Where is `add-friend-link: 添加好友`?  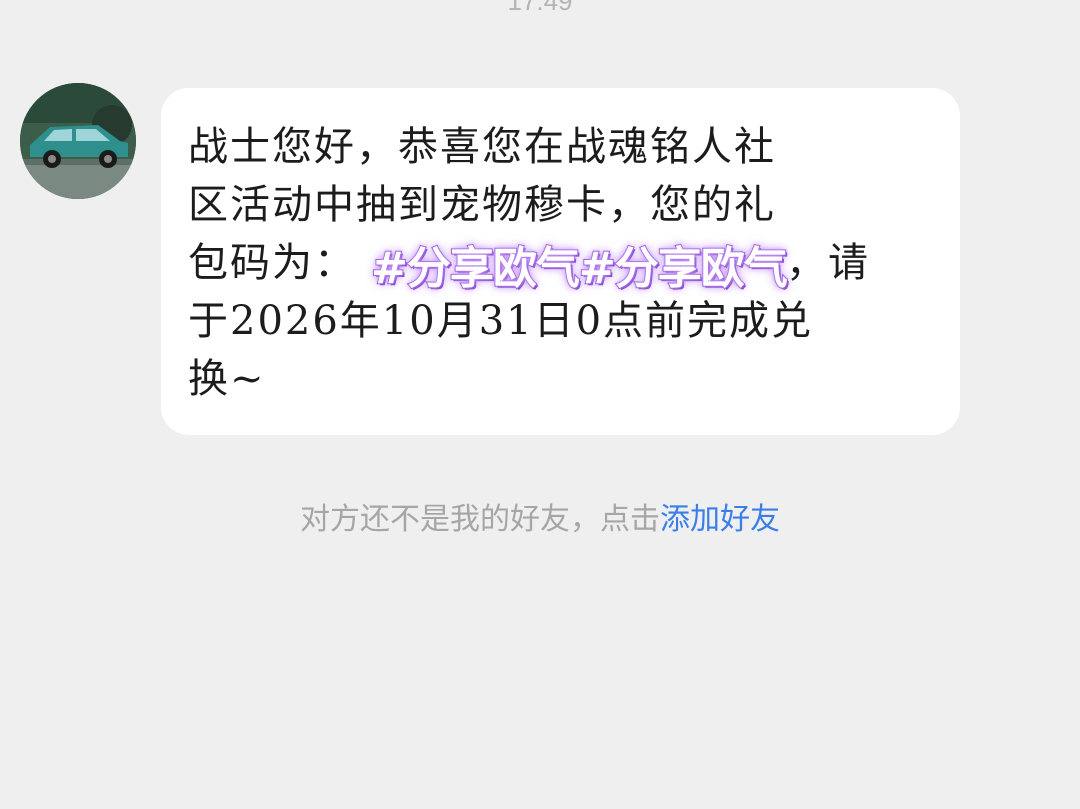
add-friend-link: 添加好友 is located at coordinates (720, 519).